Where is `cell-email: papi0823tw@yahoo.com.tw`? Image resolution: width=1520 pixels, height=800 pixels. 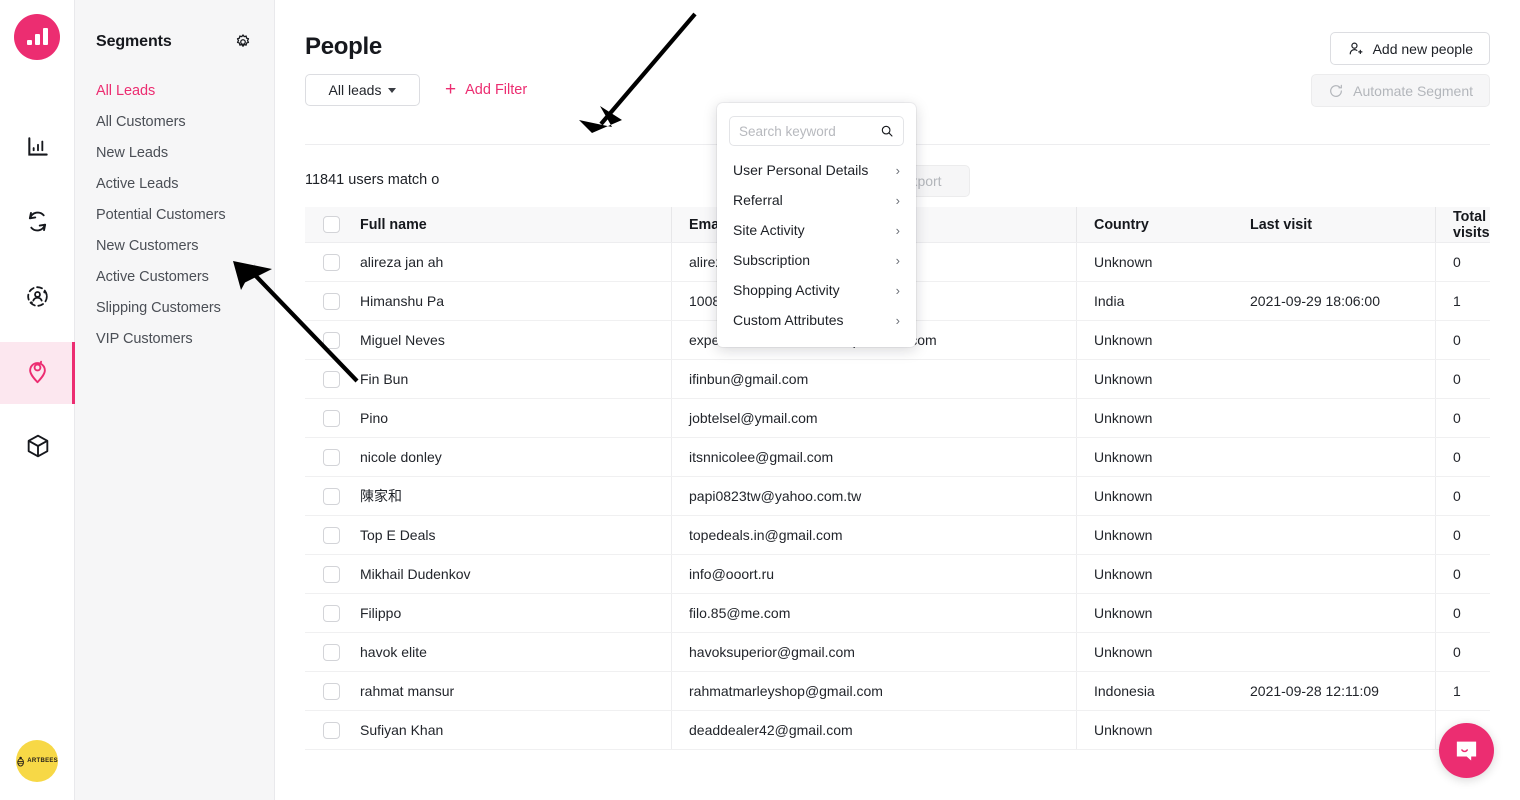
cell-email: papi0823tw@yahoo.com.tw is located at coordinates (873, 496).